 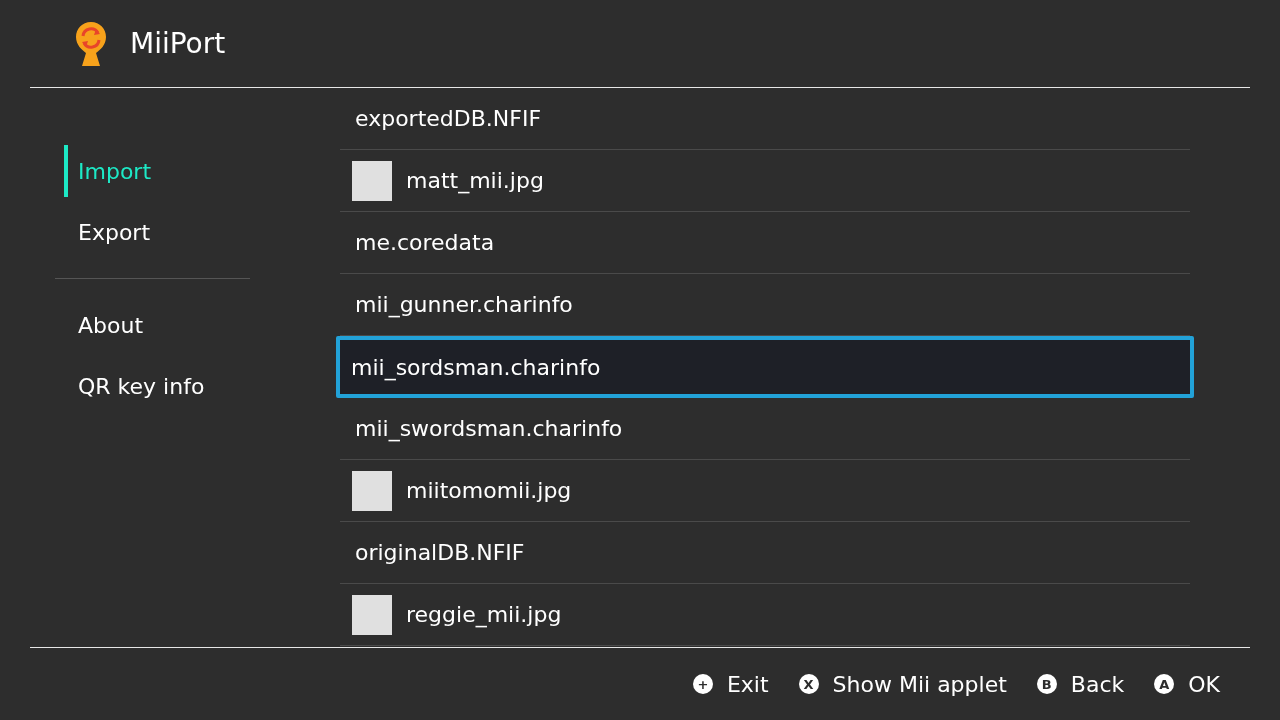 I want to click on file-row: mii_sordsman.charinfo, so click(x=765, y=367).